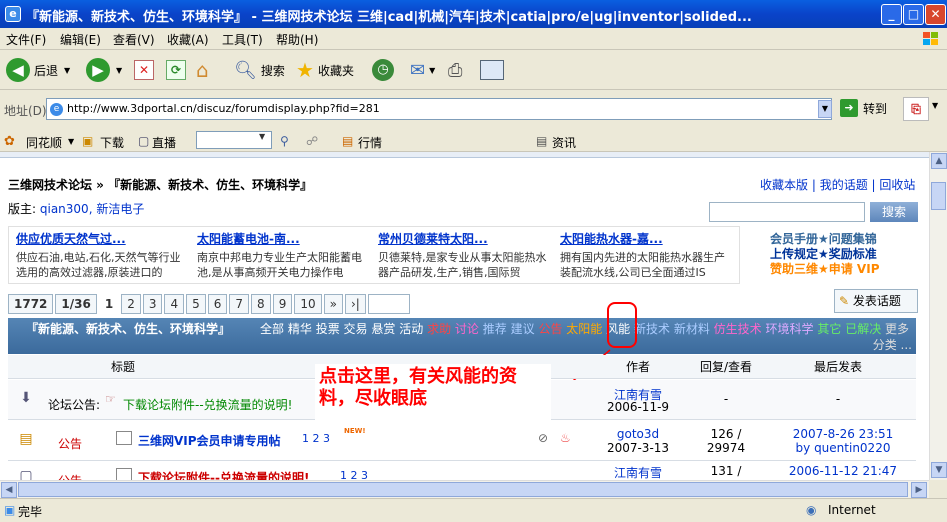 Image resolution: width=947 pixels, height=522 pixels. Describe the element at coordinates (297, 39) in the screenshot. I see `menu-help: 帮助(H)` at that location.